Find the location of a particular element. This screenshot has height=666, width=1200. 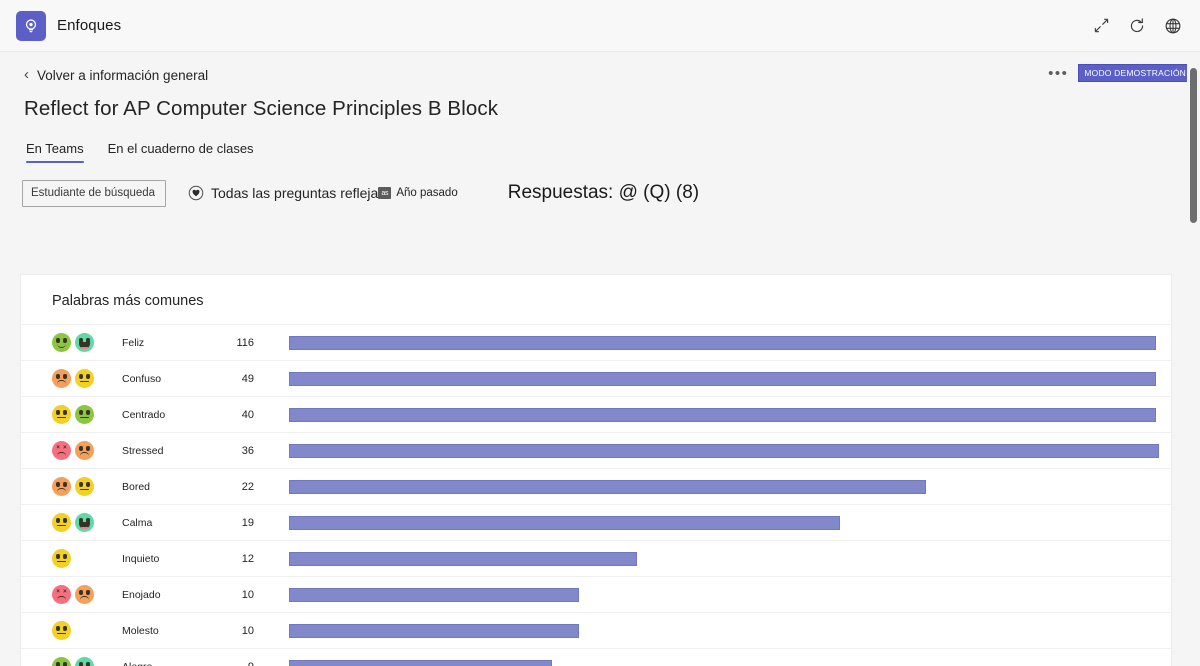

word-label: Inquieto is located at coordinates (141, 558).